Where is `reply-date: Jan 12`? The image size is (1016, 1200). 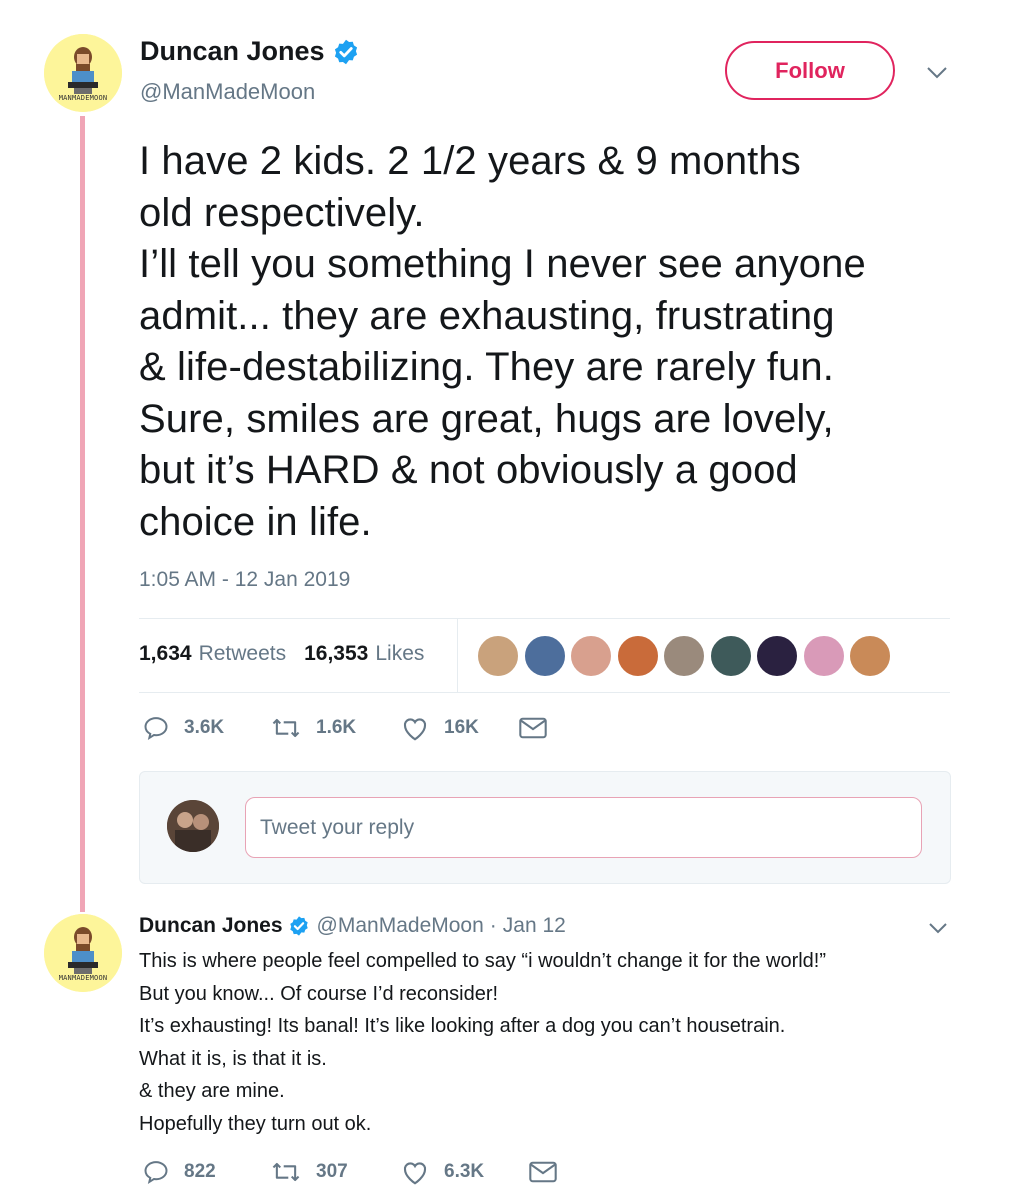 reply-date: Jan 12 is located at coordinates (534, 926).